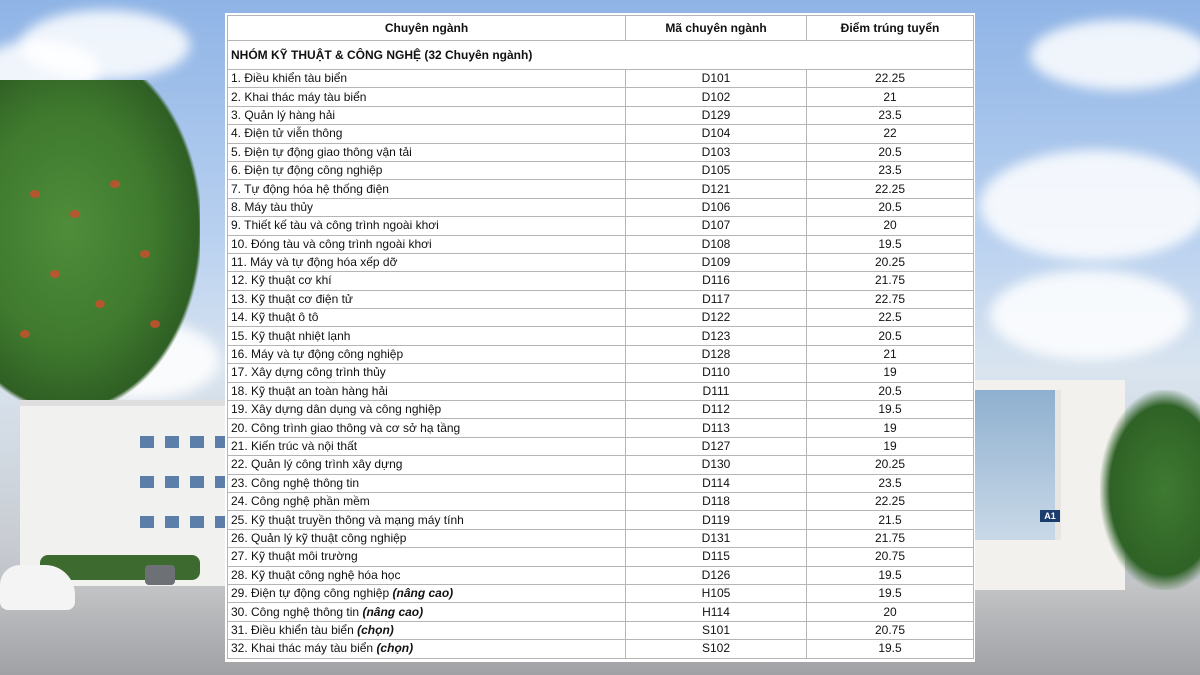 The image size is (1200, 675). I want to click on major-code-cell: D110, so click(716, 373).